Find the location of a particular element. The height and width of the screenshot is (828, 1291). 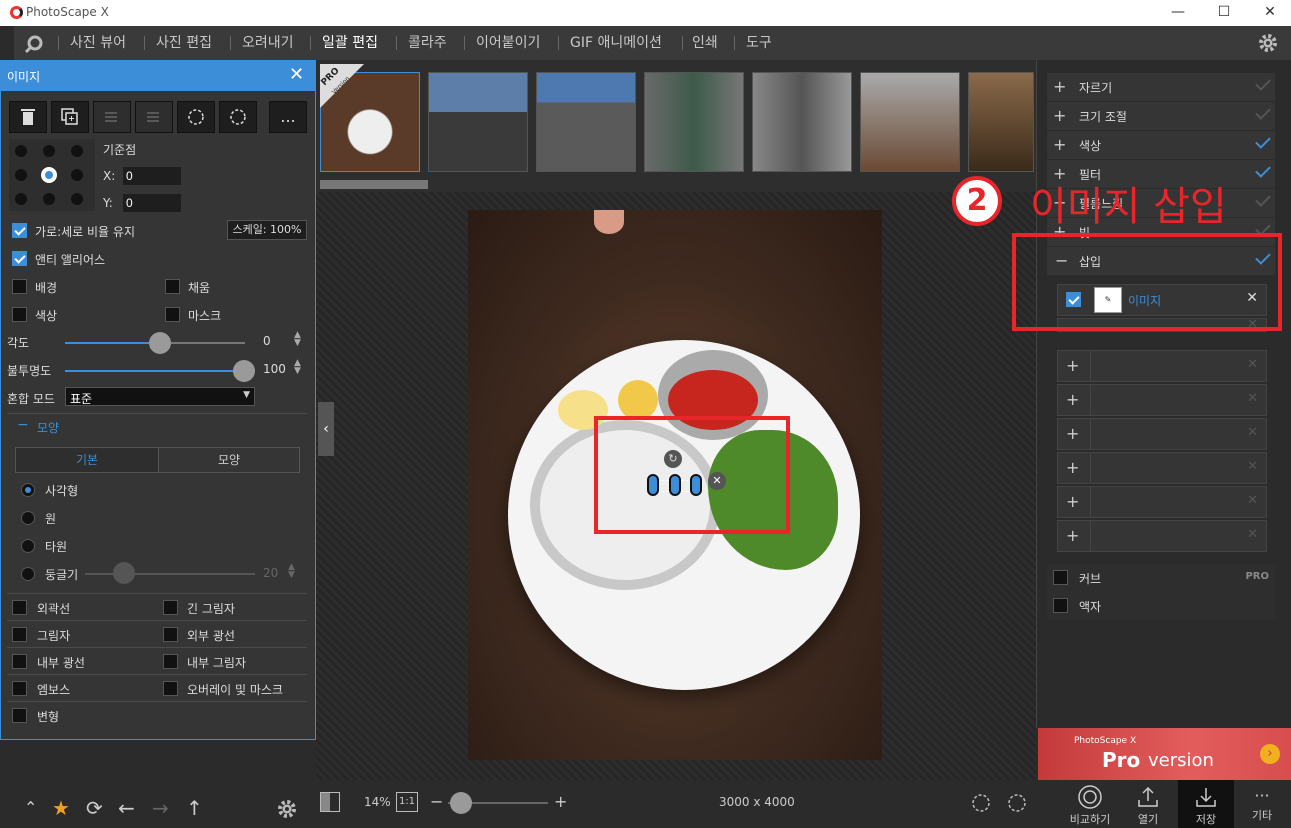

mask-checkbox is located at coordinates (172, 314).